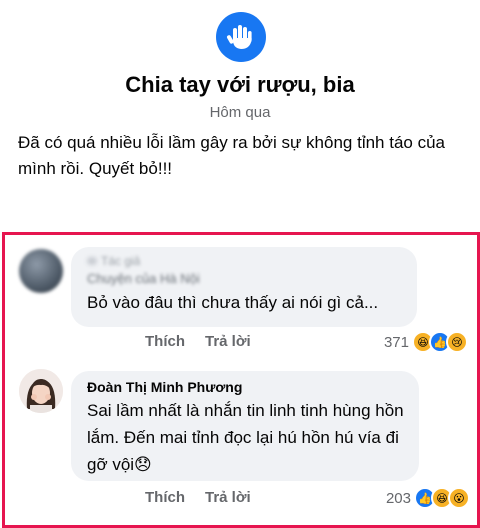 This screenshot has height=528, width=480. I want to click on post-title: Chia tay với rượu, bia, so click(240, 84).